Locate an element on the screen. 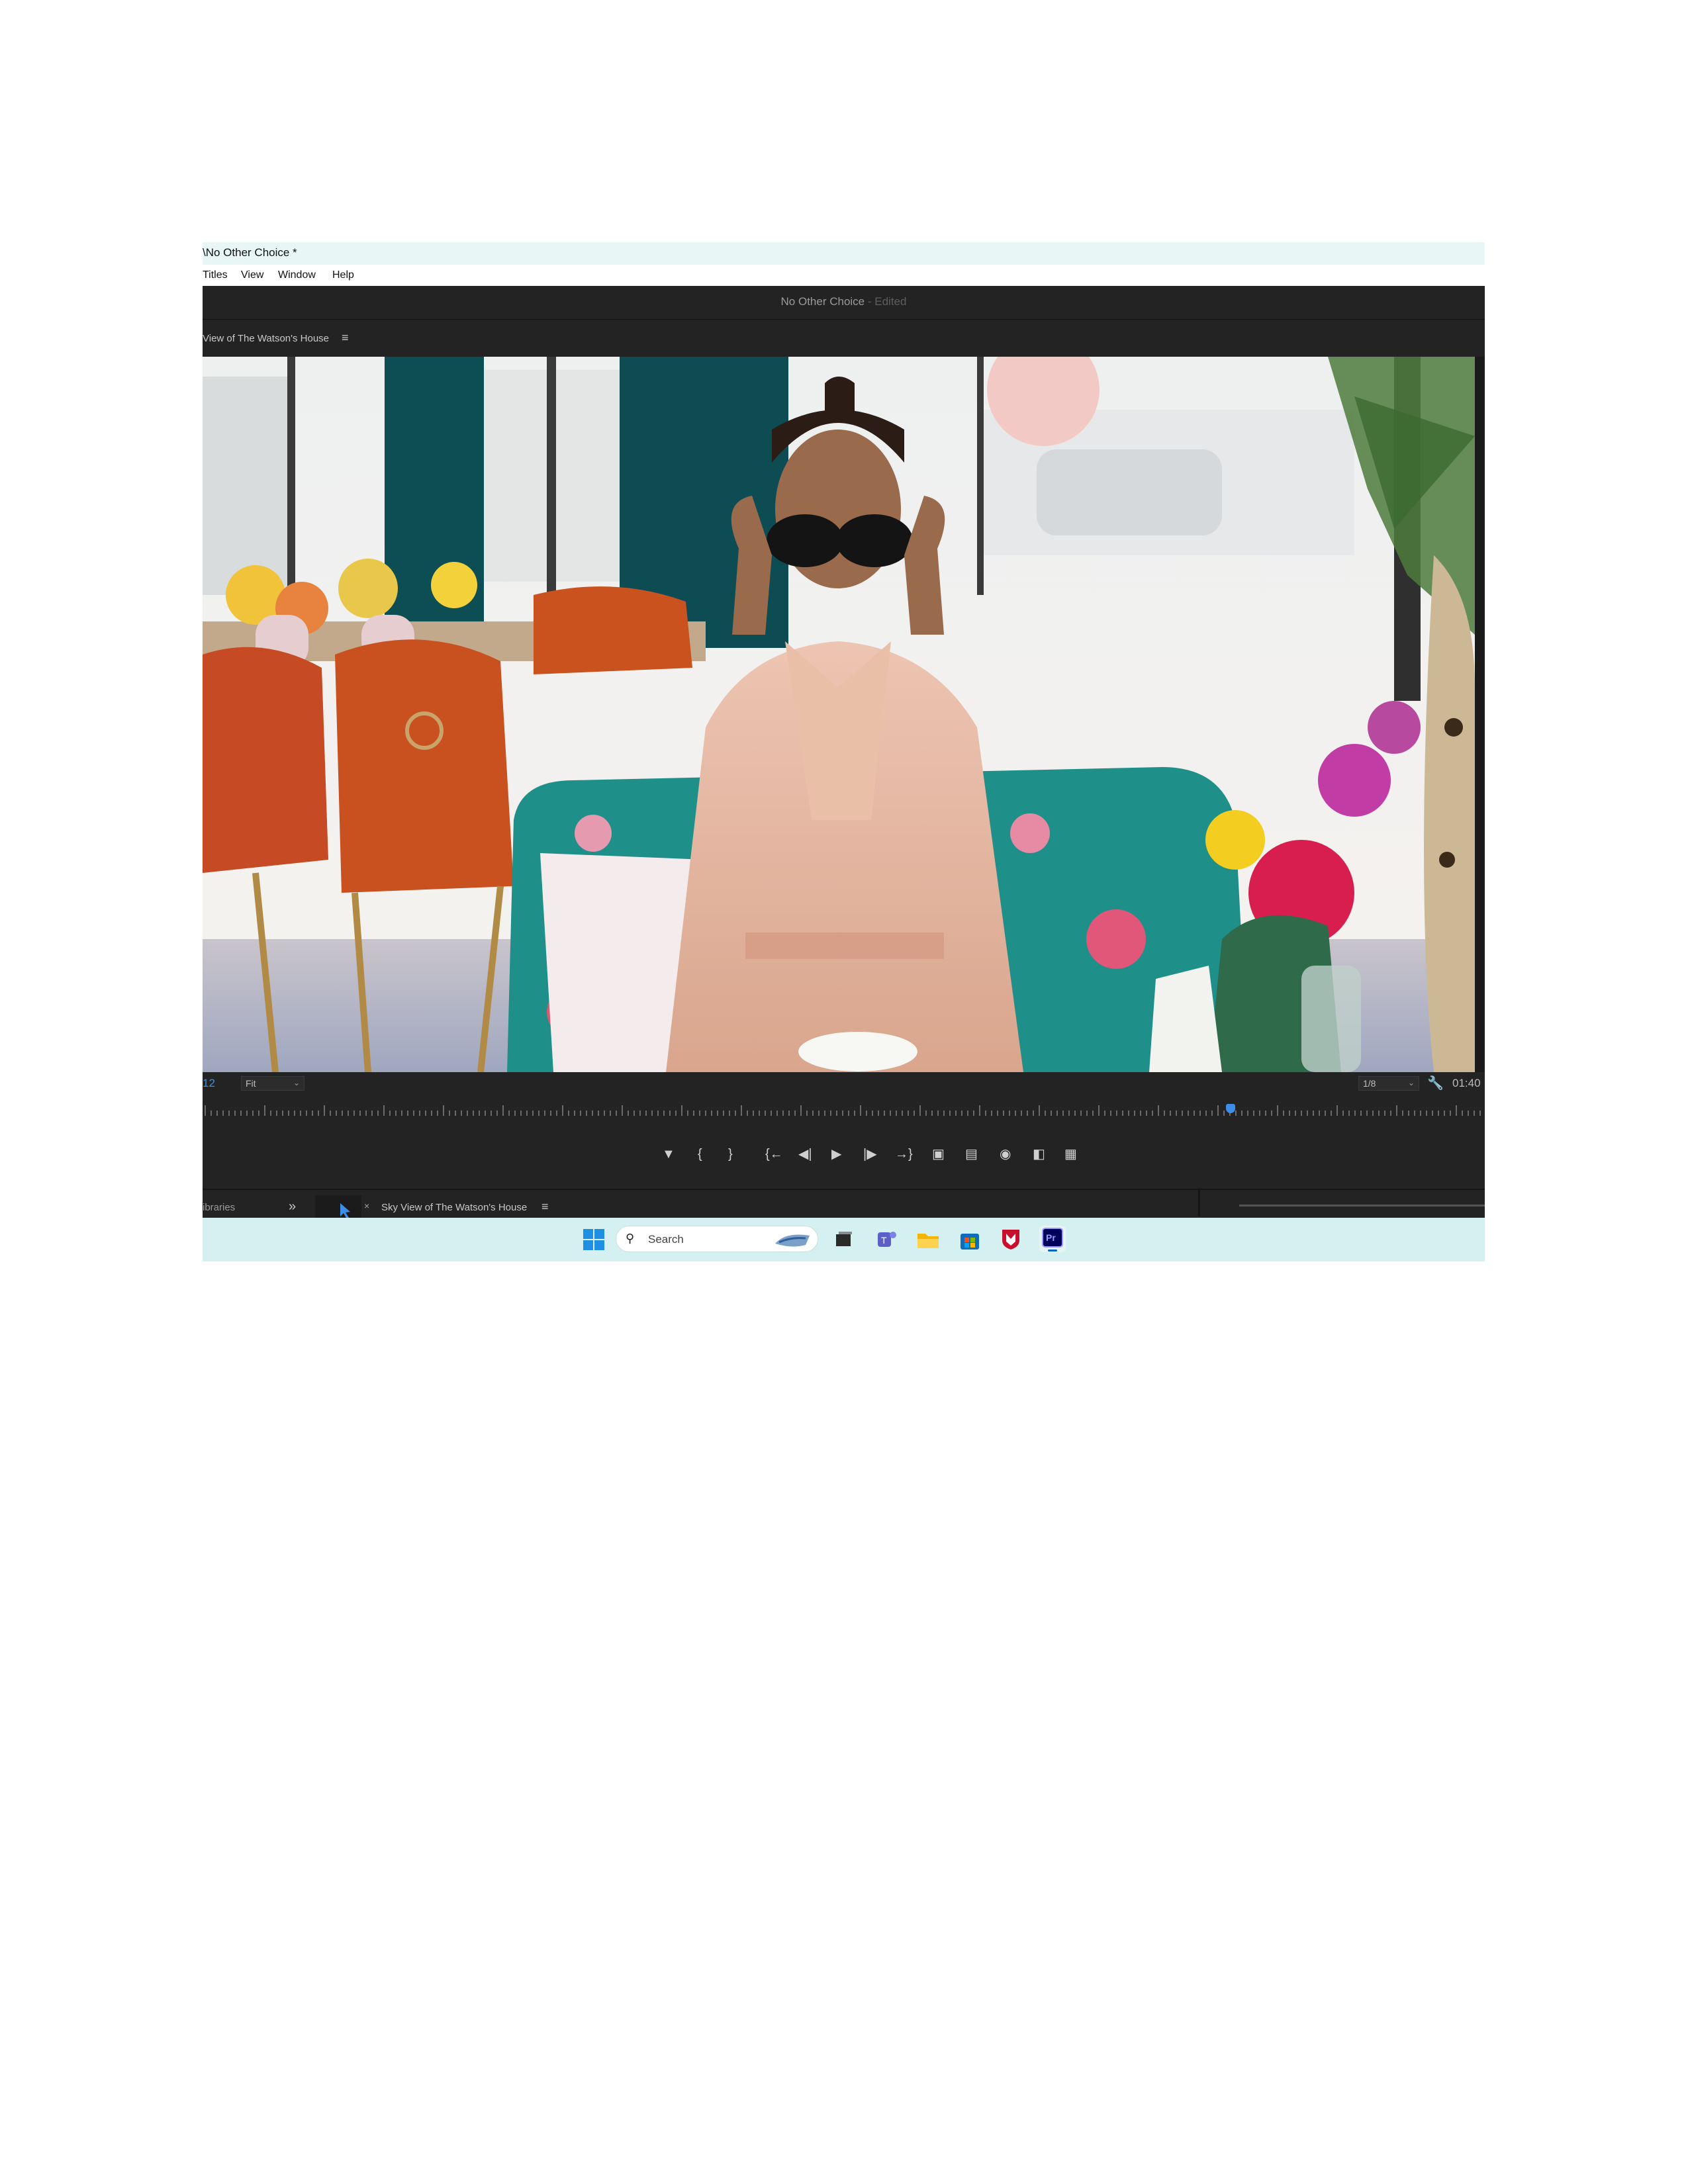  go-to-in-icon: {← is located at coordinates (774, 1154).